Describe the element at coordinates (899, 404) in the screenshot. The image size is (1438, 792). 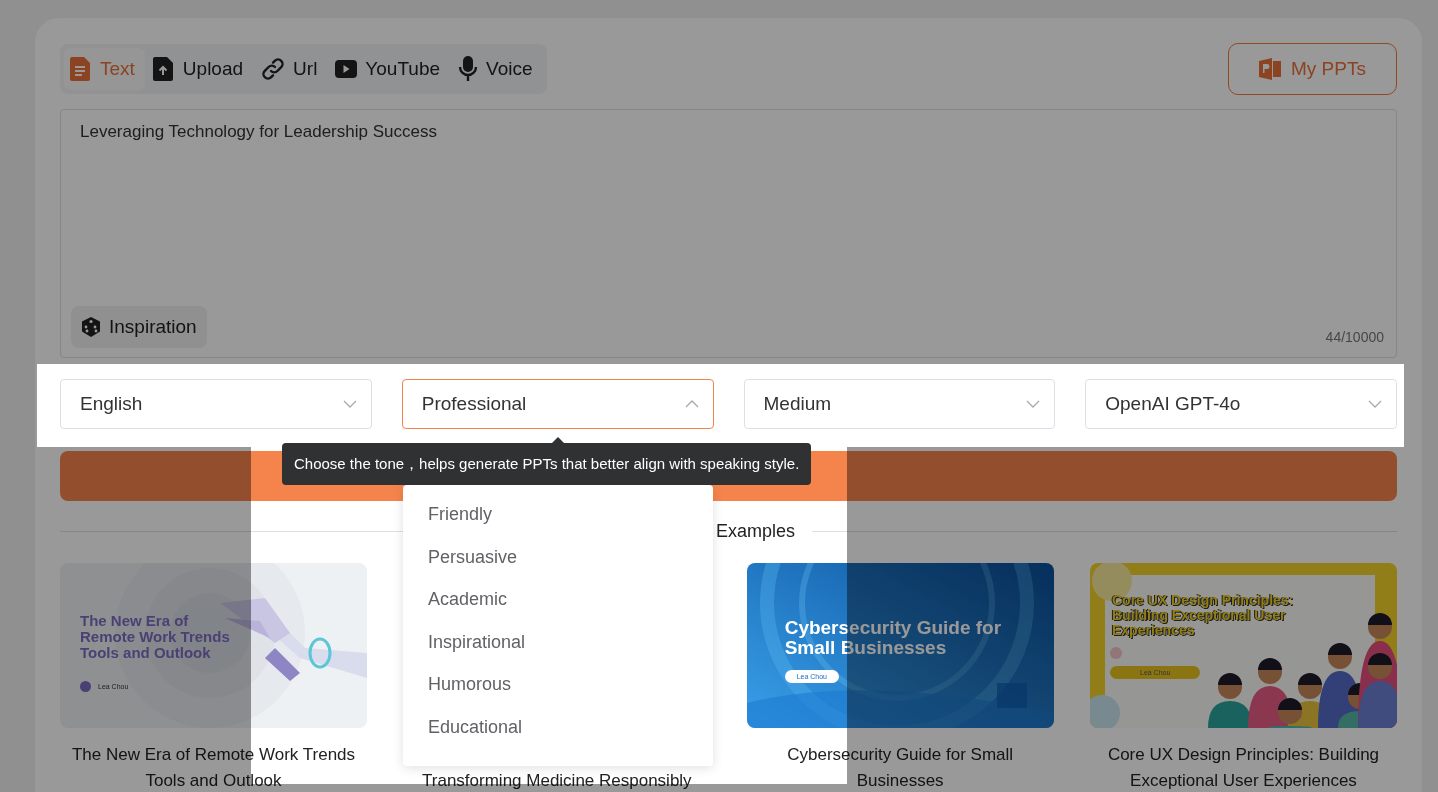
I see `option-select: Medium` at that location.